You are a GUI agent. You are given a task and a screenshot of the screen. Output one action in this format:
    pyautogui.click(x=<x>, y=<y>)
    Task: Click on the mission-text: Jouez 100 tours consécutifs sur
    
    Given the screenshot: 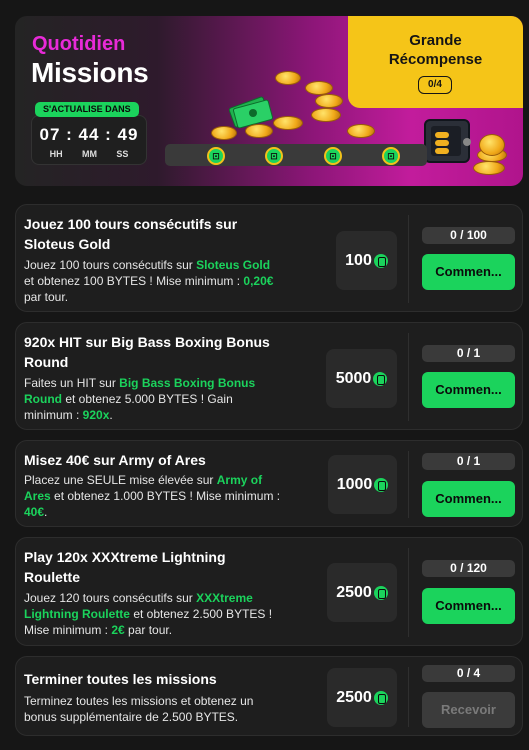 What is the action you would take?
    pyautogui.click(x=110, y=265)
    